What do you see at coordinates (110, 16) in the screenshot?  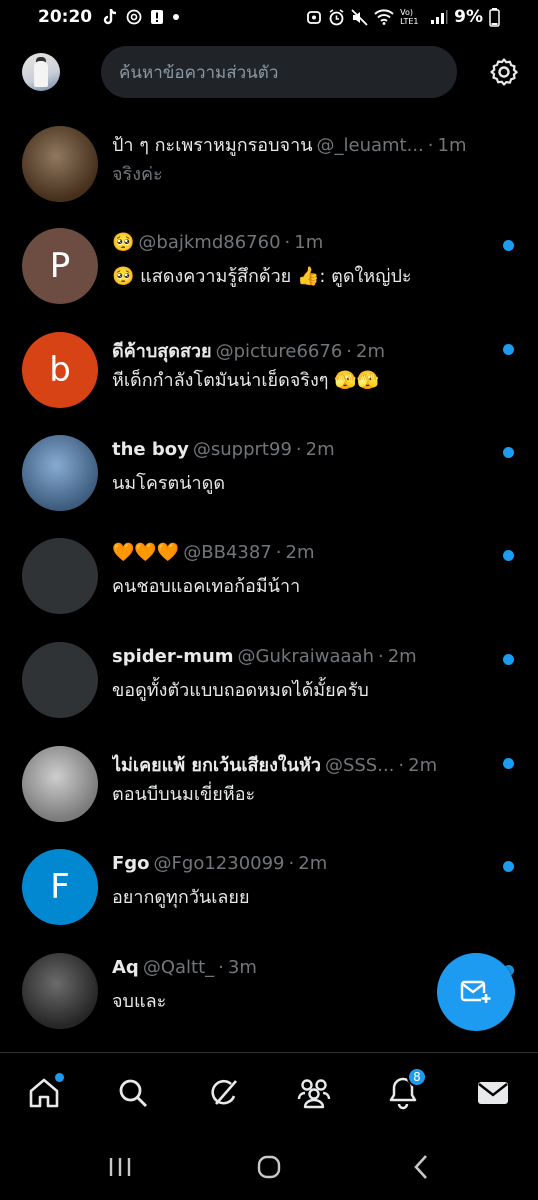 I see `tiktok-icon` at bounding box center [110, 16].